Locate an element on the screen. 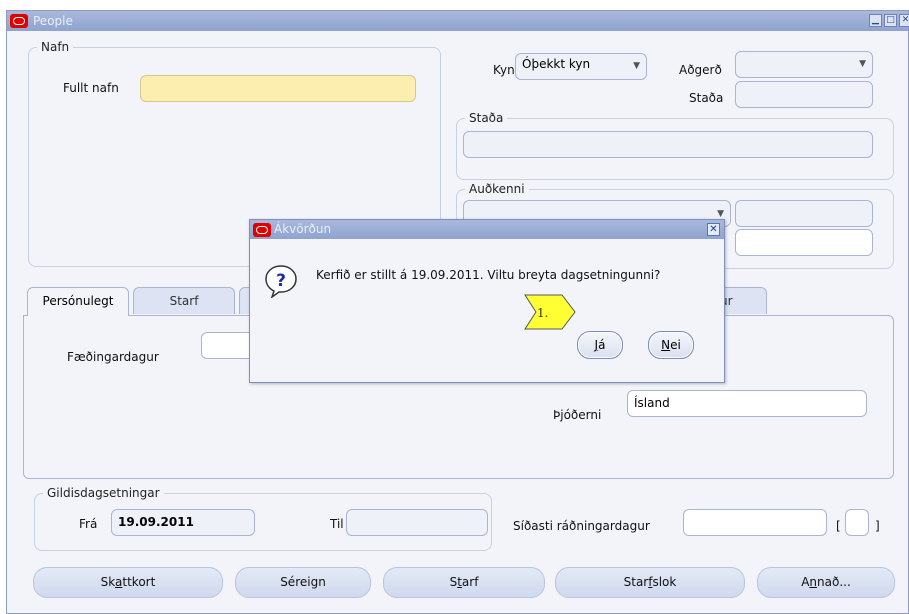 The image size is (909, 614). status-top-field is located at coordinates (804, 94).